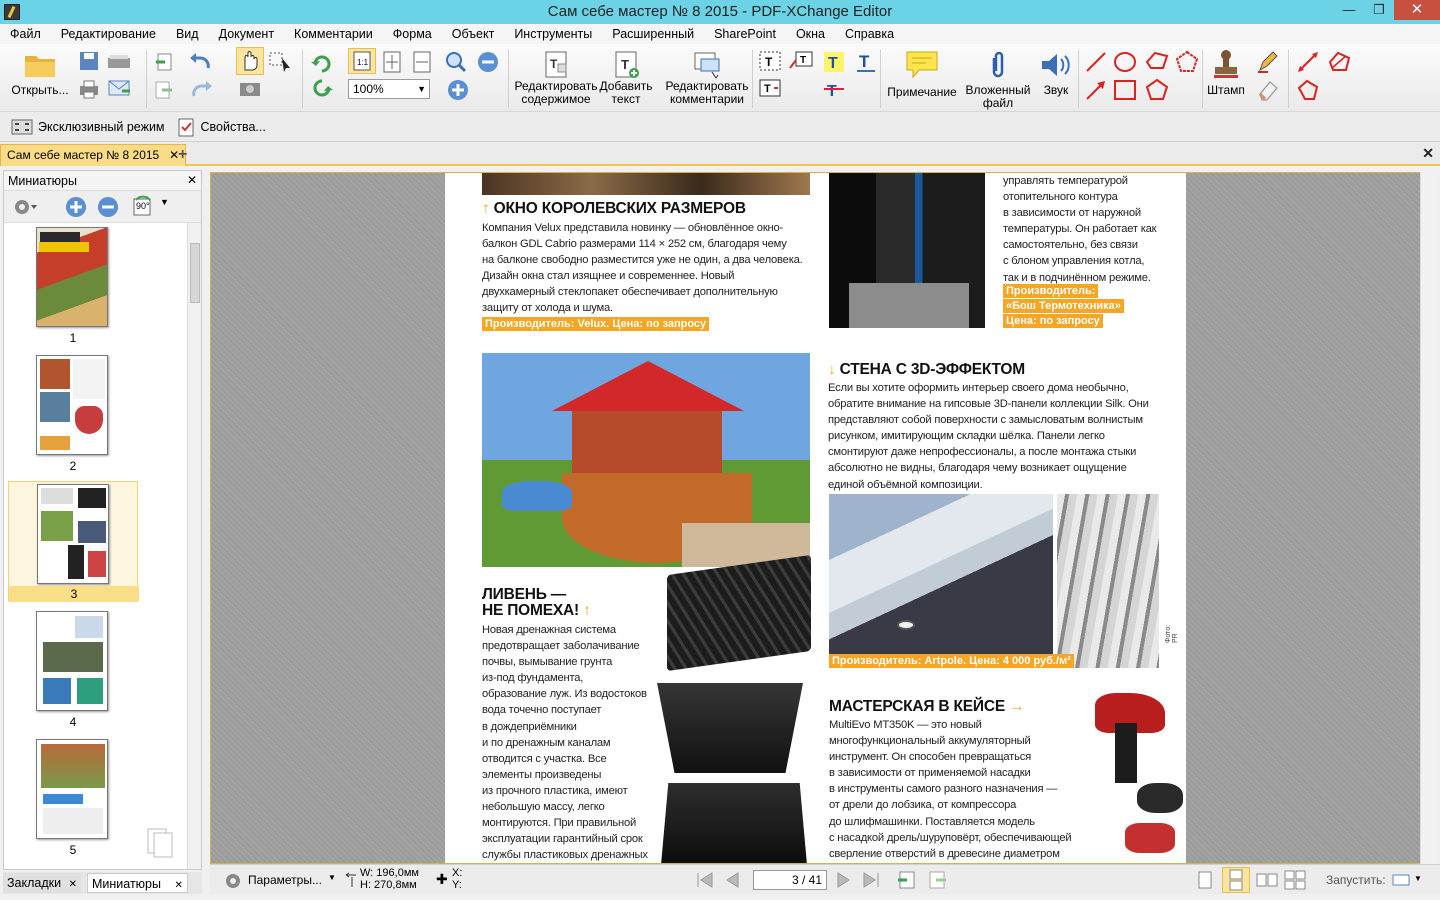 The width and height of the screenshot is (1440, 900). Describe the element at coordinates (867, 62) in the screenshot. I see `underline-text-icon: T` at that location.